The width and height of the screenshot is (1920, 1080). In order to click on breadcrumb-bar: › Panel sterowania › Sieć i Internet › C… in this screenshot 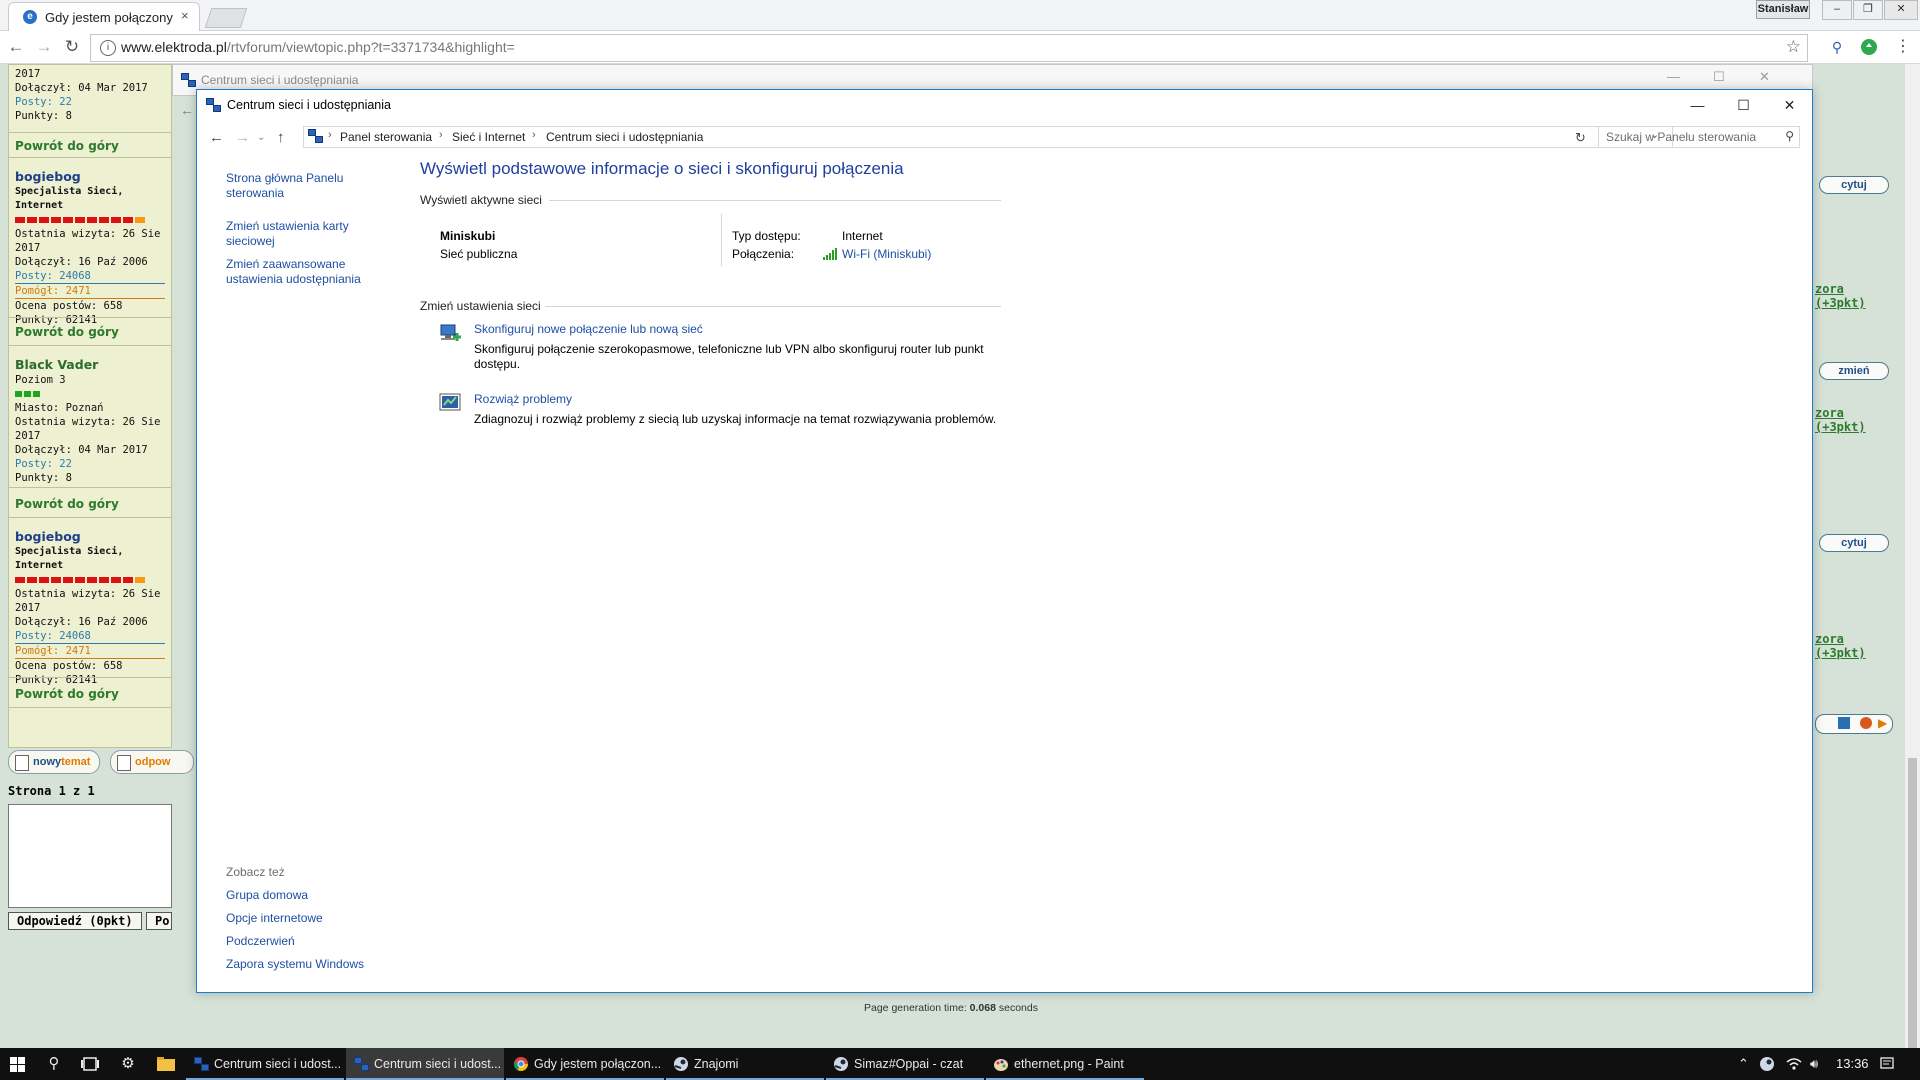, I will do `click(988, 137)`.